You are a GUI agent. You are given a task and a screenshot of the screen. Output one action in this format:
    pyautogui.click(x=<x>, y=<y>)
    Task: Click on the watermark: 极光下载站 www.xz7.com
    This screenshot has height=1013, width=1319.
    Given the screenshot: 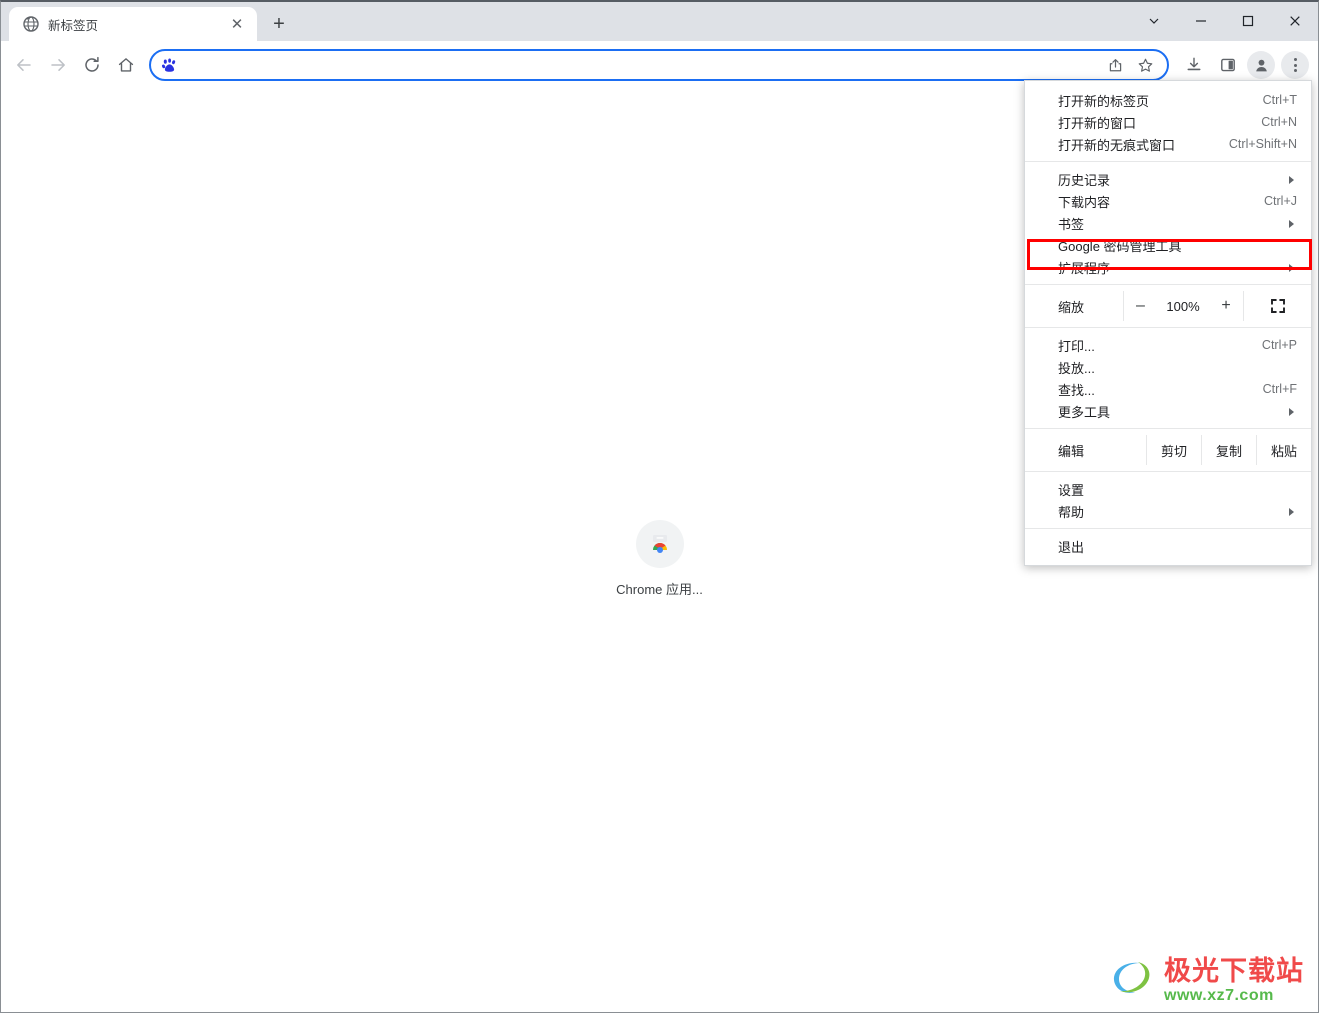 What is the action you would take?
    pyautogui.click(x=1207, y=980)
    